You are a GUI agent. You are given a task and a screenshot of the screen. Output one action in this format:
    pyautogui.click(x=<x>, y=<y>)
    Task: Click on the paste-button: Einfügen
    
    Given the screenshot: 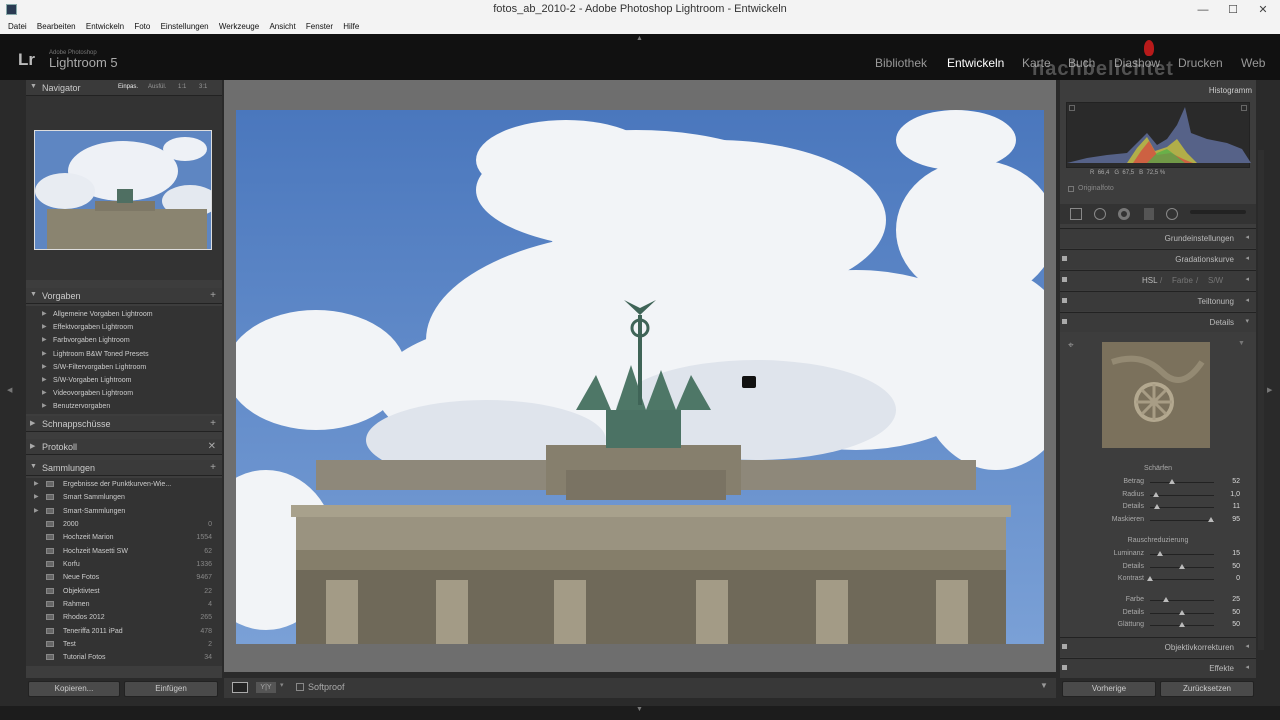 What is the action you would take?
    pyautogui.click(x=171, y=689)
    